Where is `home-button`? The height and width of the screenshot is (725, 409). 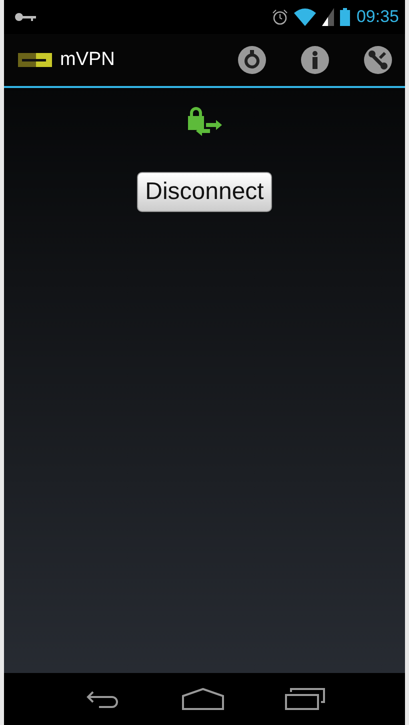
home-button is located at coordinates (203, 699).